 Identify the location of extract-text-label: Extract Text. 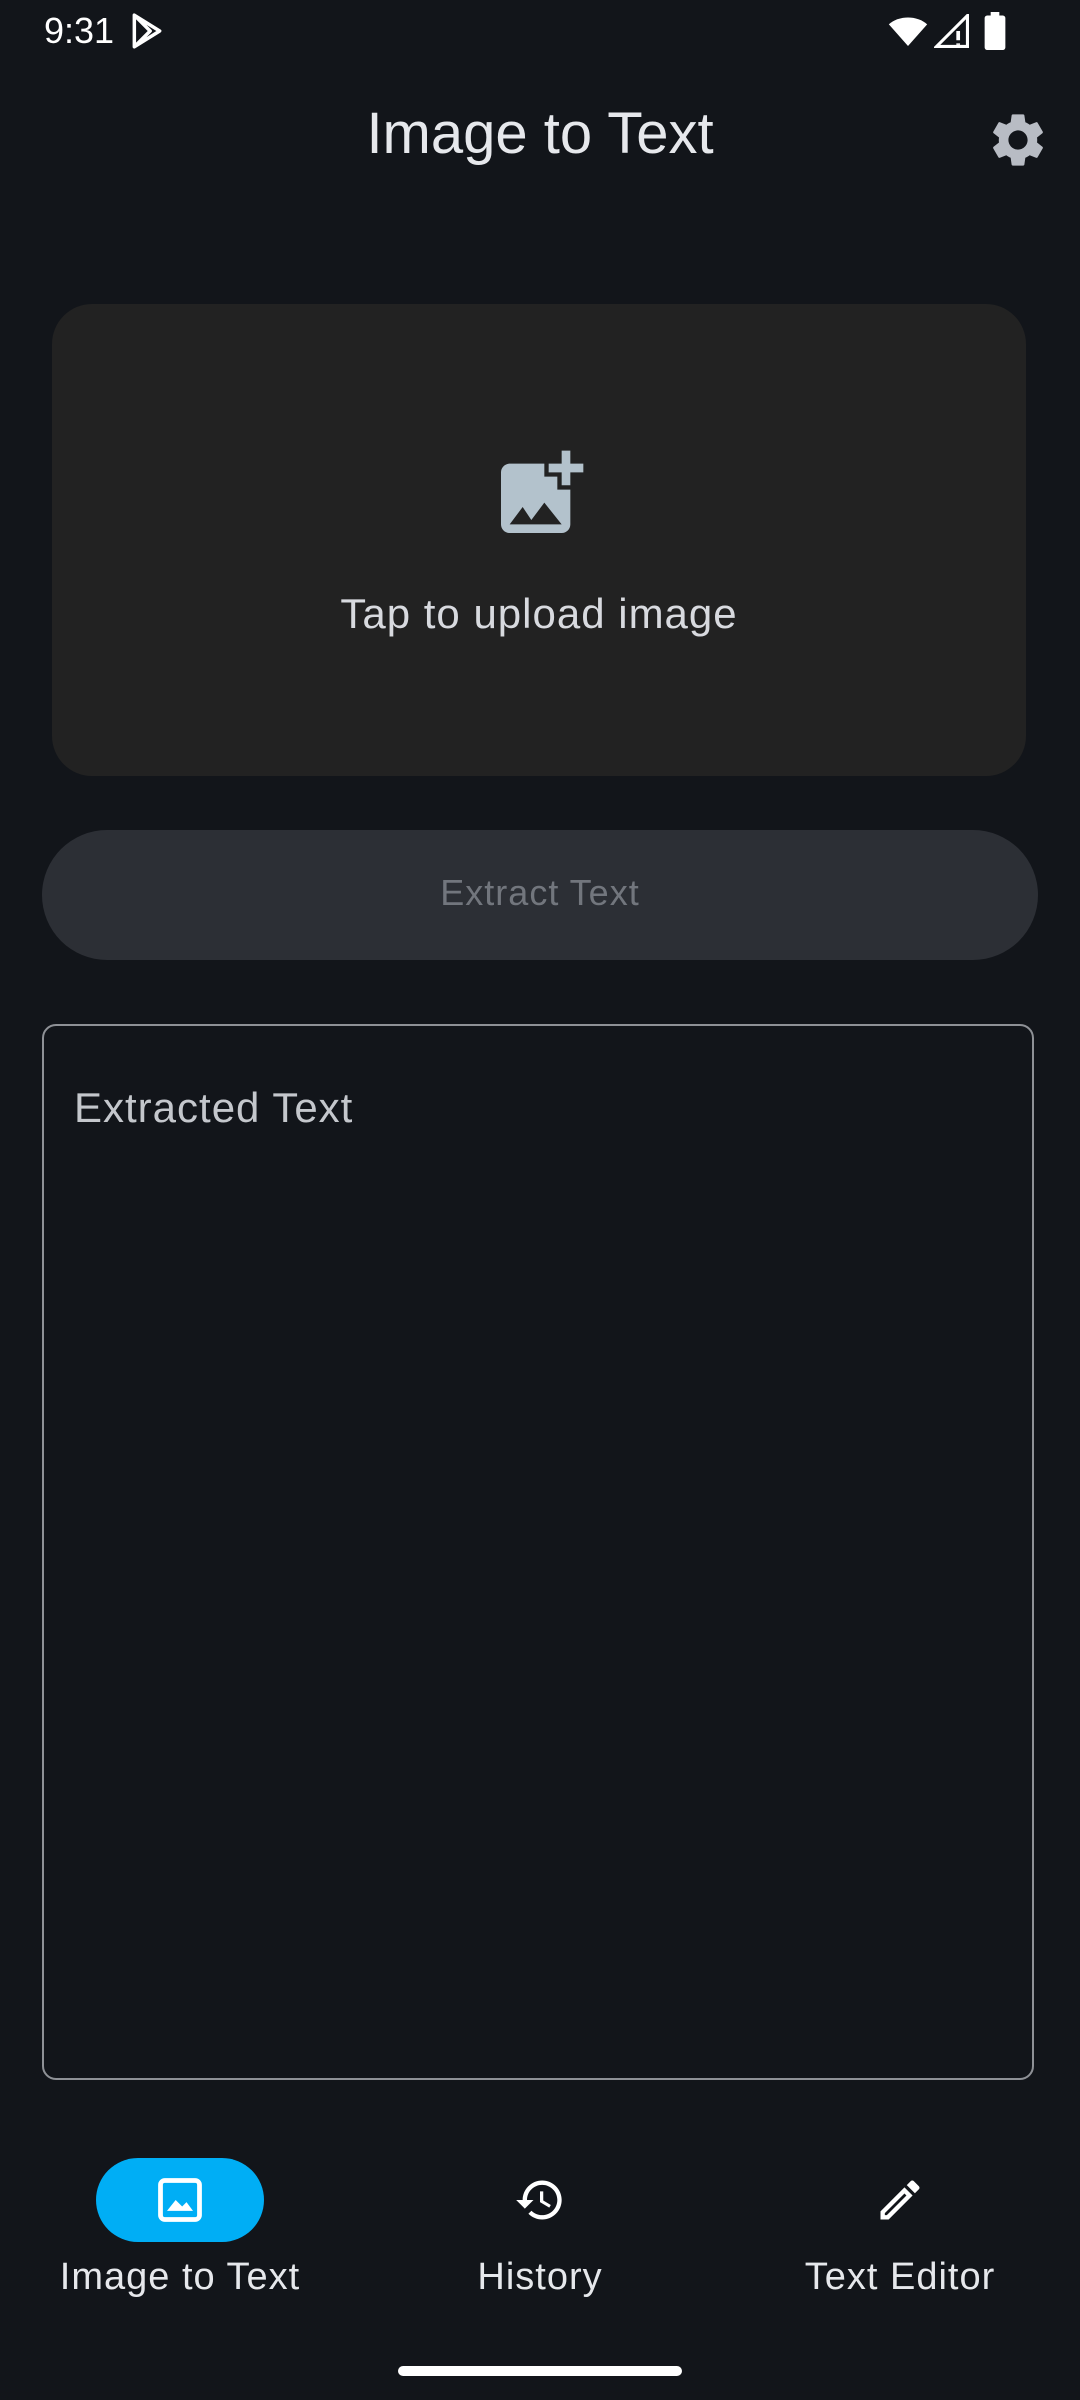
(540, 892).